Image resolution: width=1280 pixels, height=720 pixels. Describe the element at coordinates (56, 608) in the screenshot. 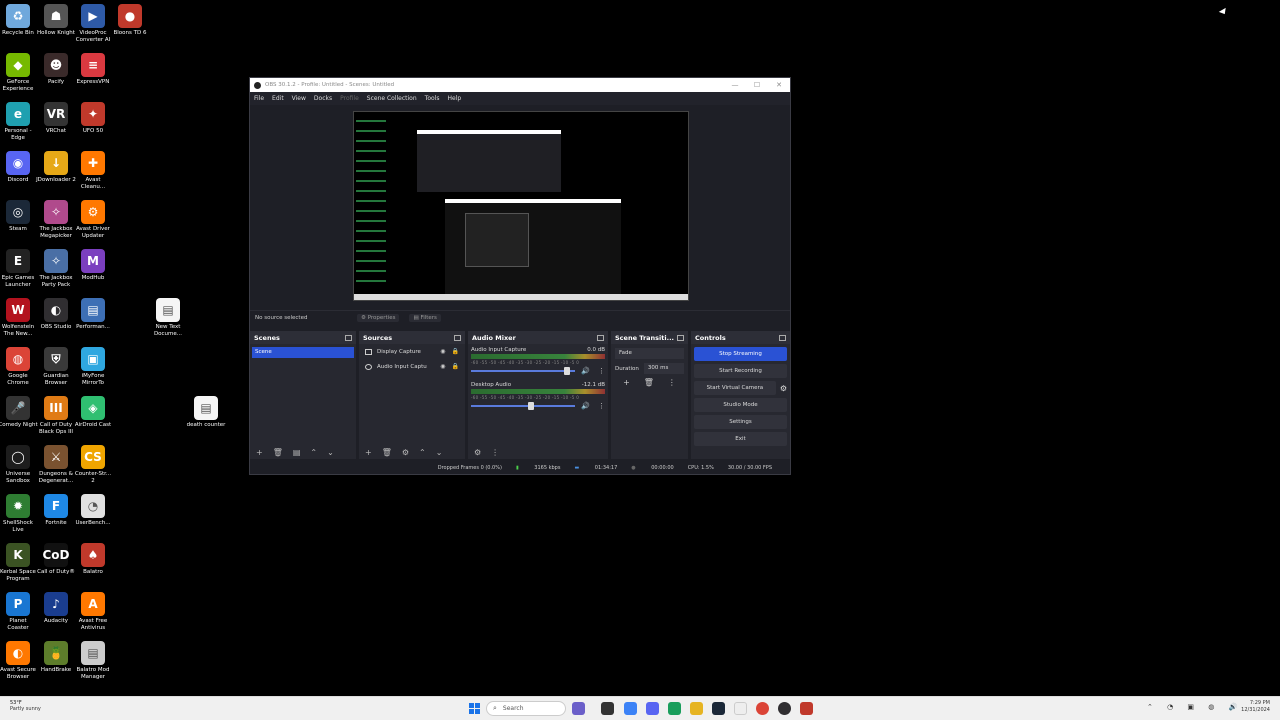

I see `desktop-icon: ♪ Audacity` at that location.